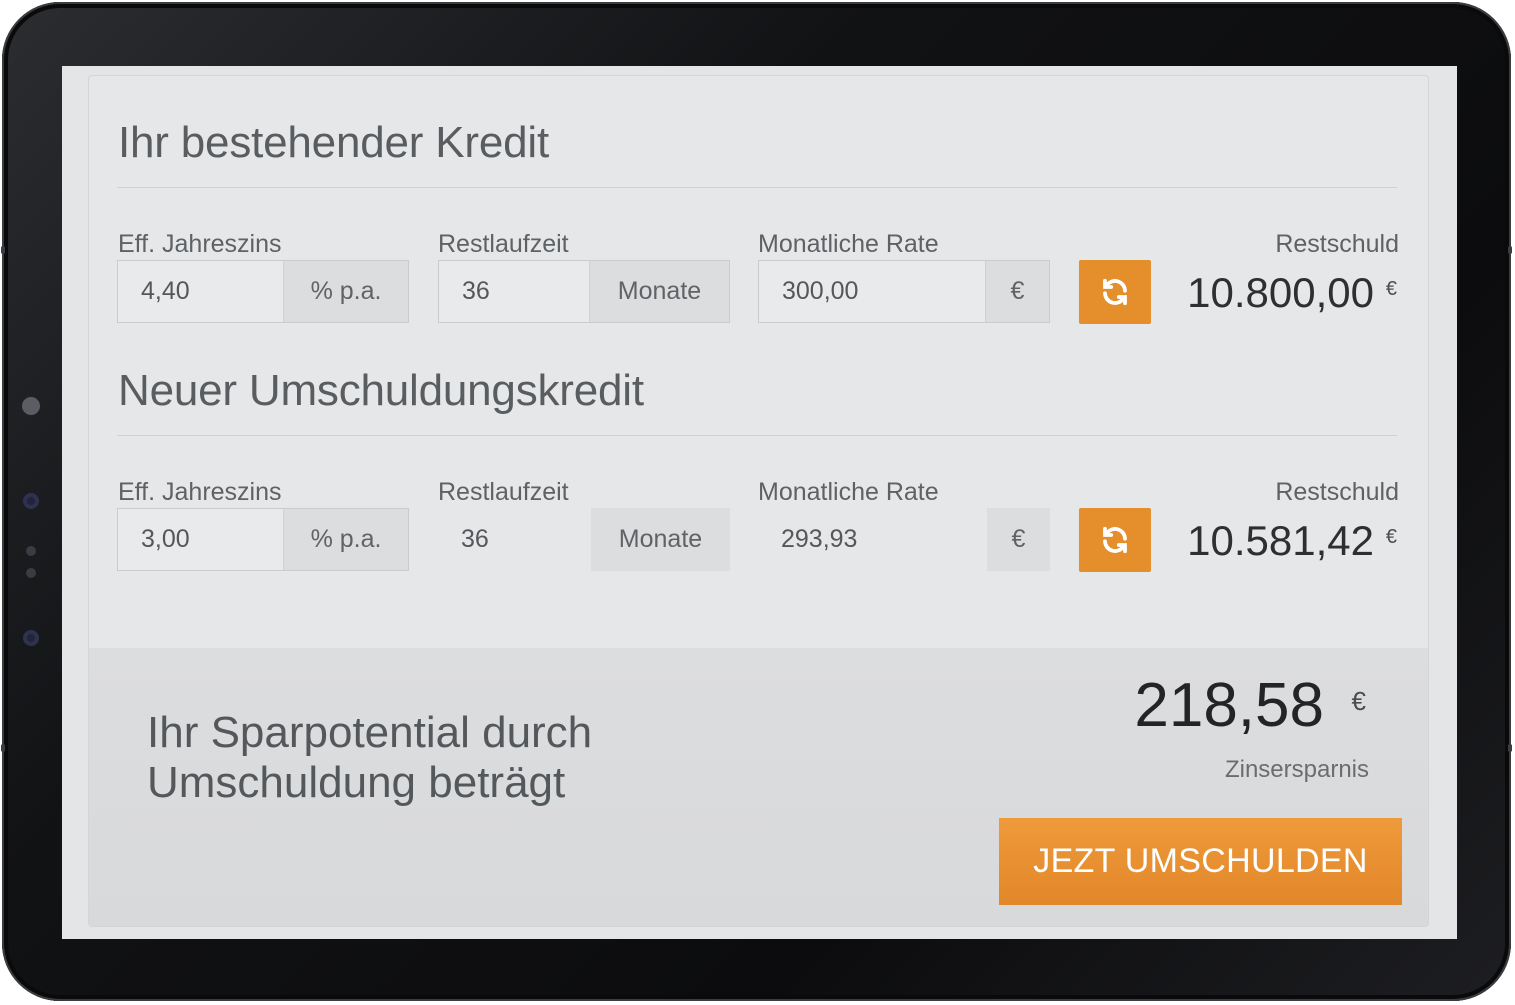 The width and height of the screenshot is (1515, 1005). Describe the element at coordinates (660, 539) in the screenshot. I see `new-term-unit: Monate` at that location.